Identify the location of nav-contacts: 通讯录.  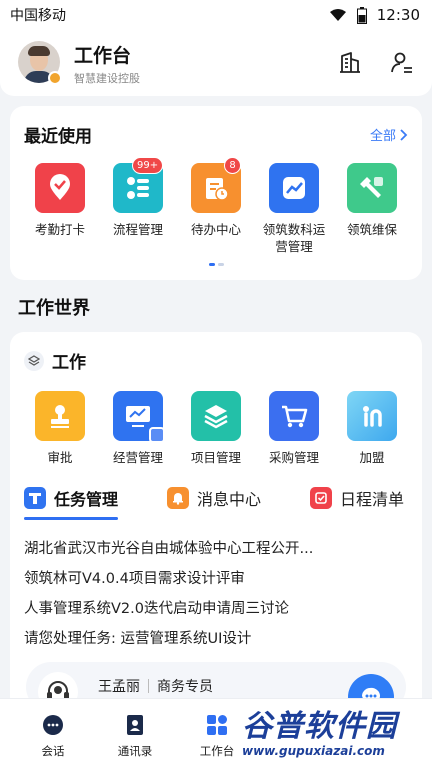
(135, 733).